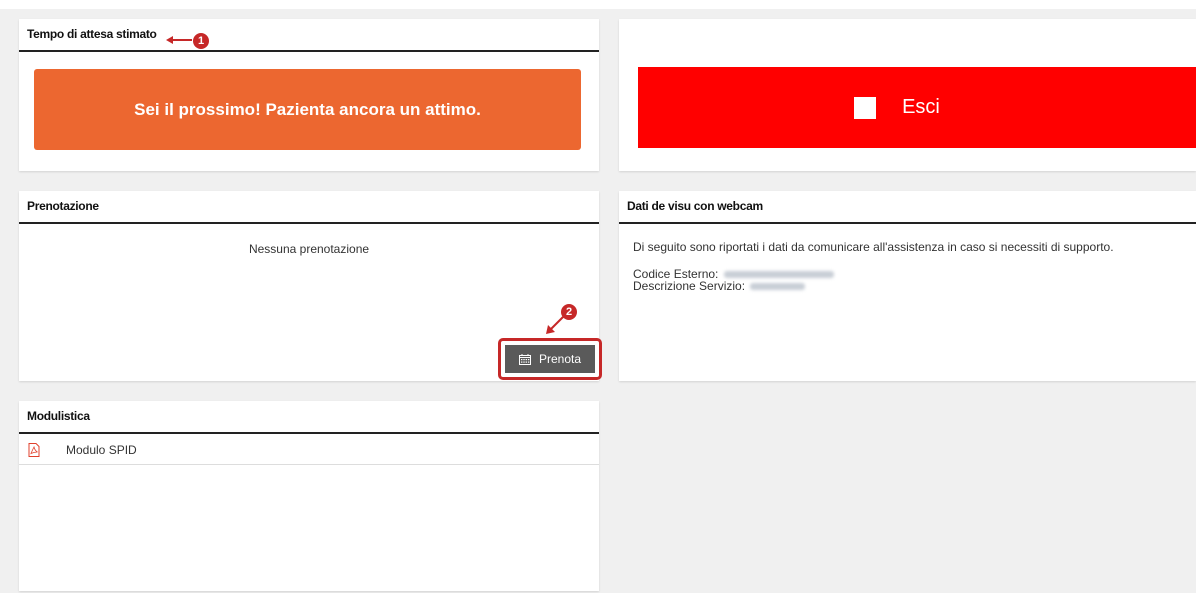  Describe the element at coordinates (689, 286) in the screenshot. I see `service-description-label: Descrizione Servizio:` at that location.